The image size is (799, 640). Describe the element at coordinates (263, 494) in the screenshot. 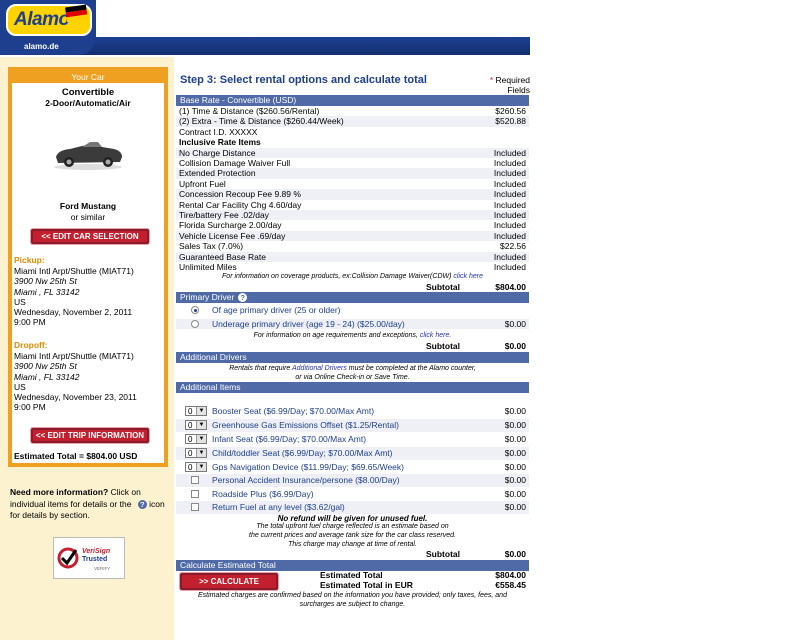

I see `additional-item-label: Roadside Plus ($6.99/Day)` at that location.